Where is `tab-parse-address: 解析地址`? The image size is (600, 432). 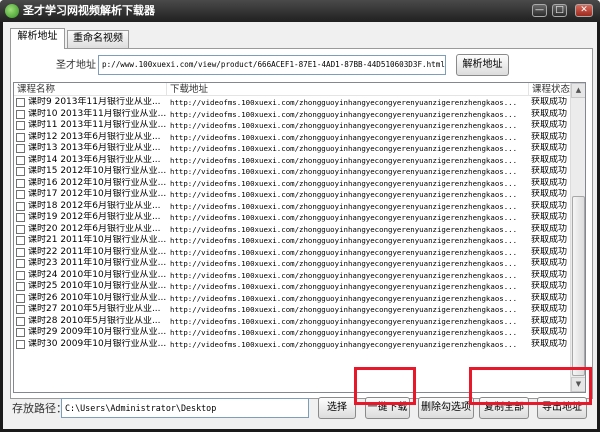 tab-parse-address: 解析地址 is located at coordinates (37, 38).